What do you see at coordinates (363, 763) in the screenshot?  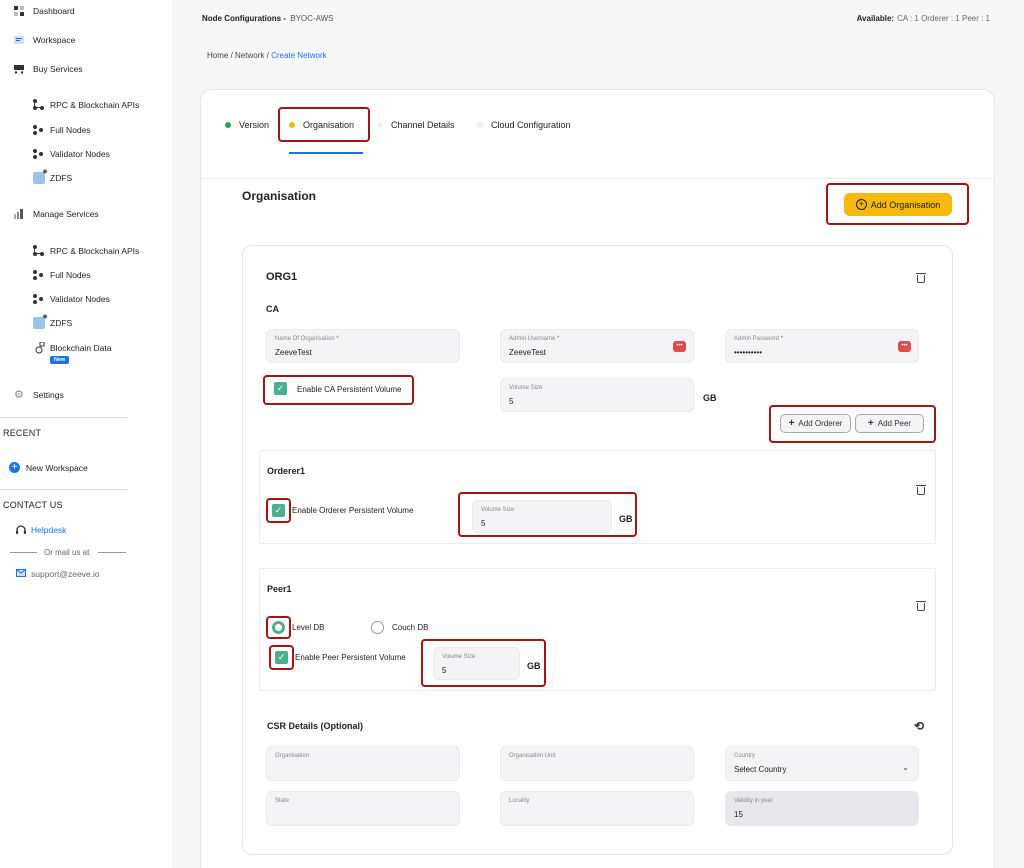 I see `csr-organisation-field: Organisation` at bounding box center [363, 763].